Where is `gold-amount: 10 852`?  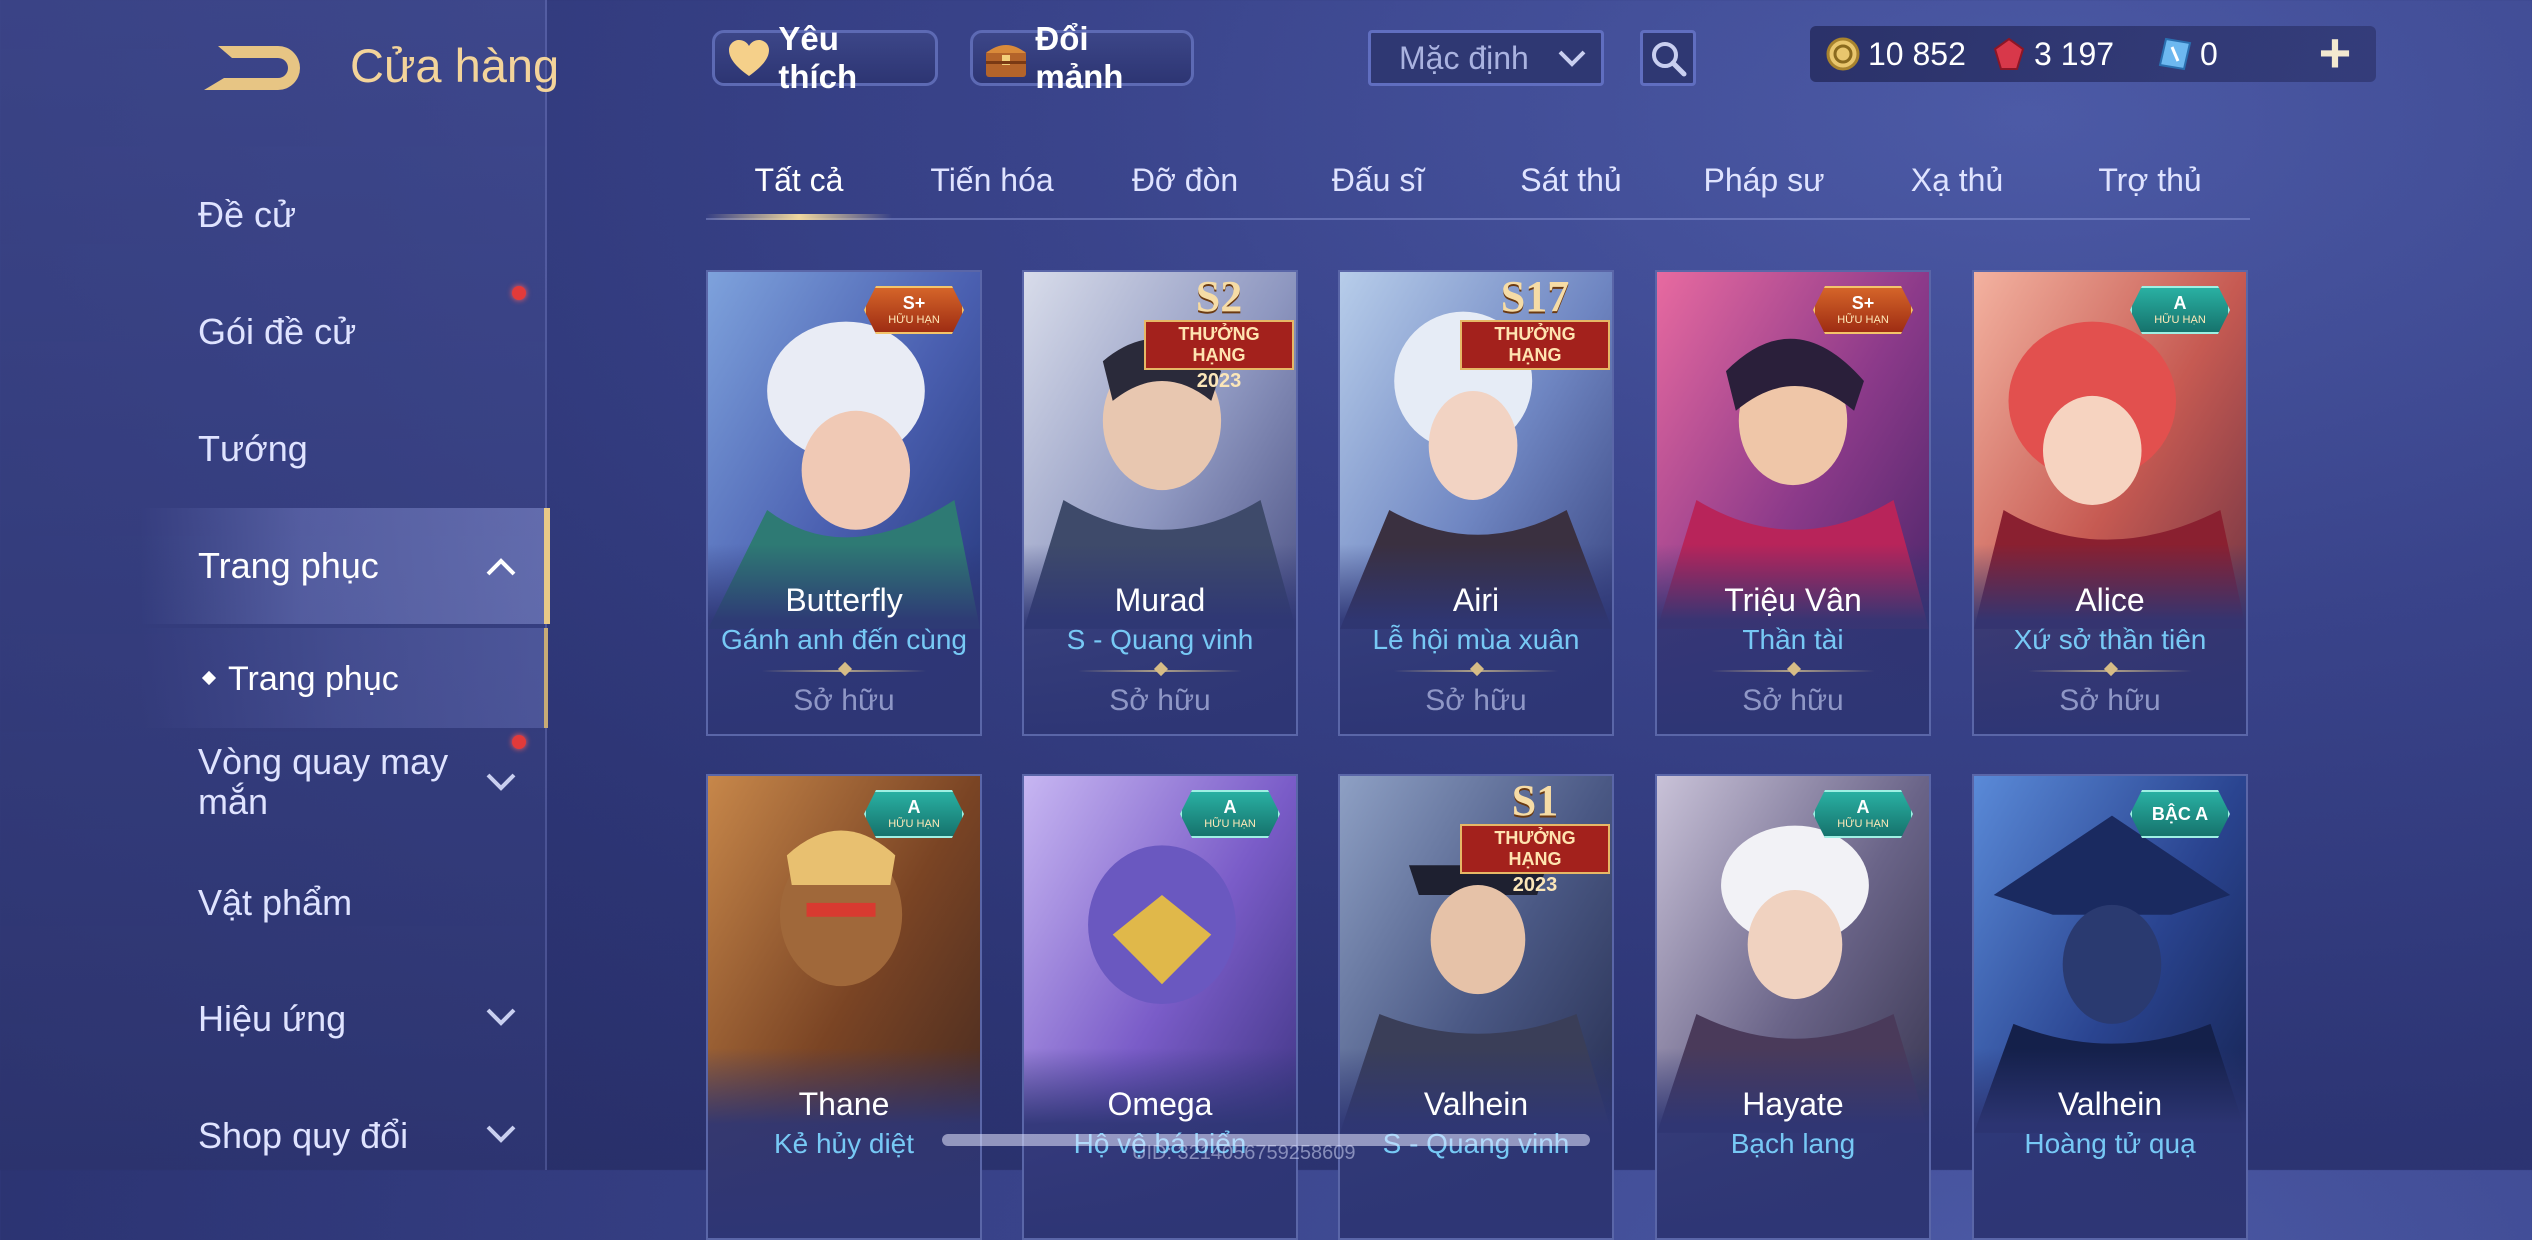 gold-amount: 10 852 is located at coordinates (1917, 53).